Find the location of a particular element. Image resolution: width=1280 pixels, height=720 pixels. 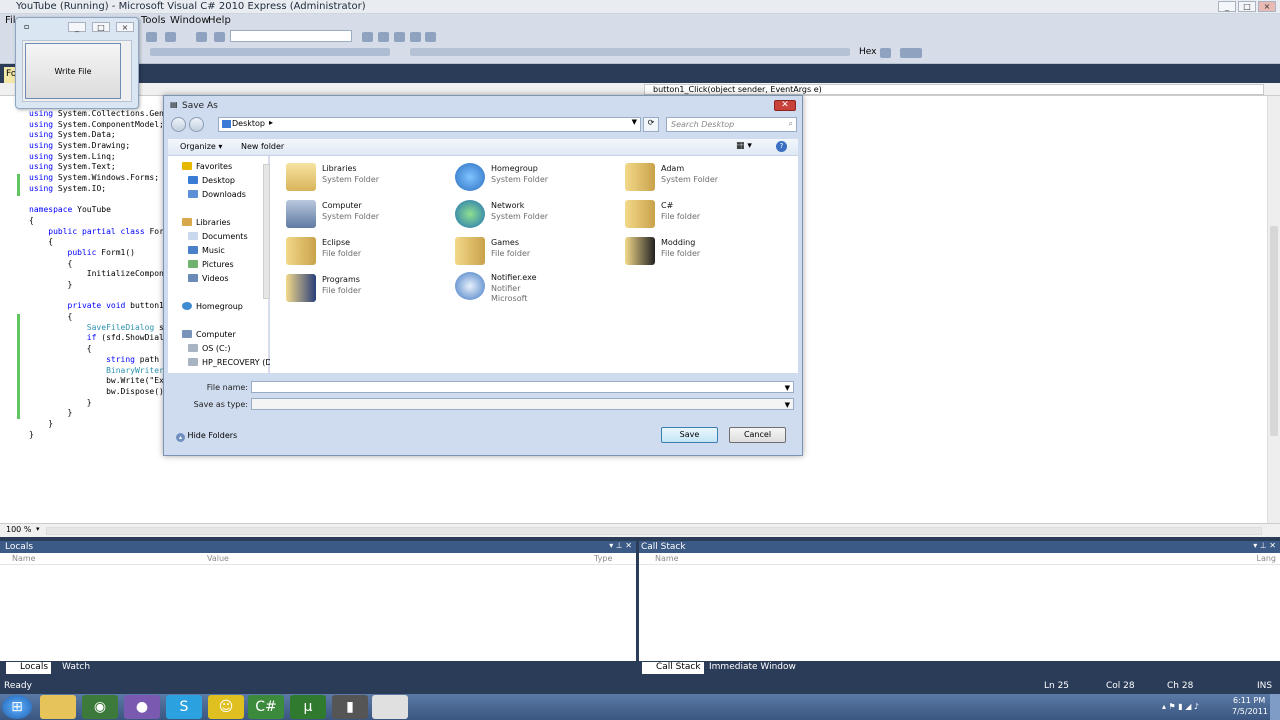

column-type: Type is located at coordinates (603, 558).